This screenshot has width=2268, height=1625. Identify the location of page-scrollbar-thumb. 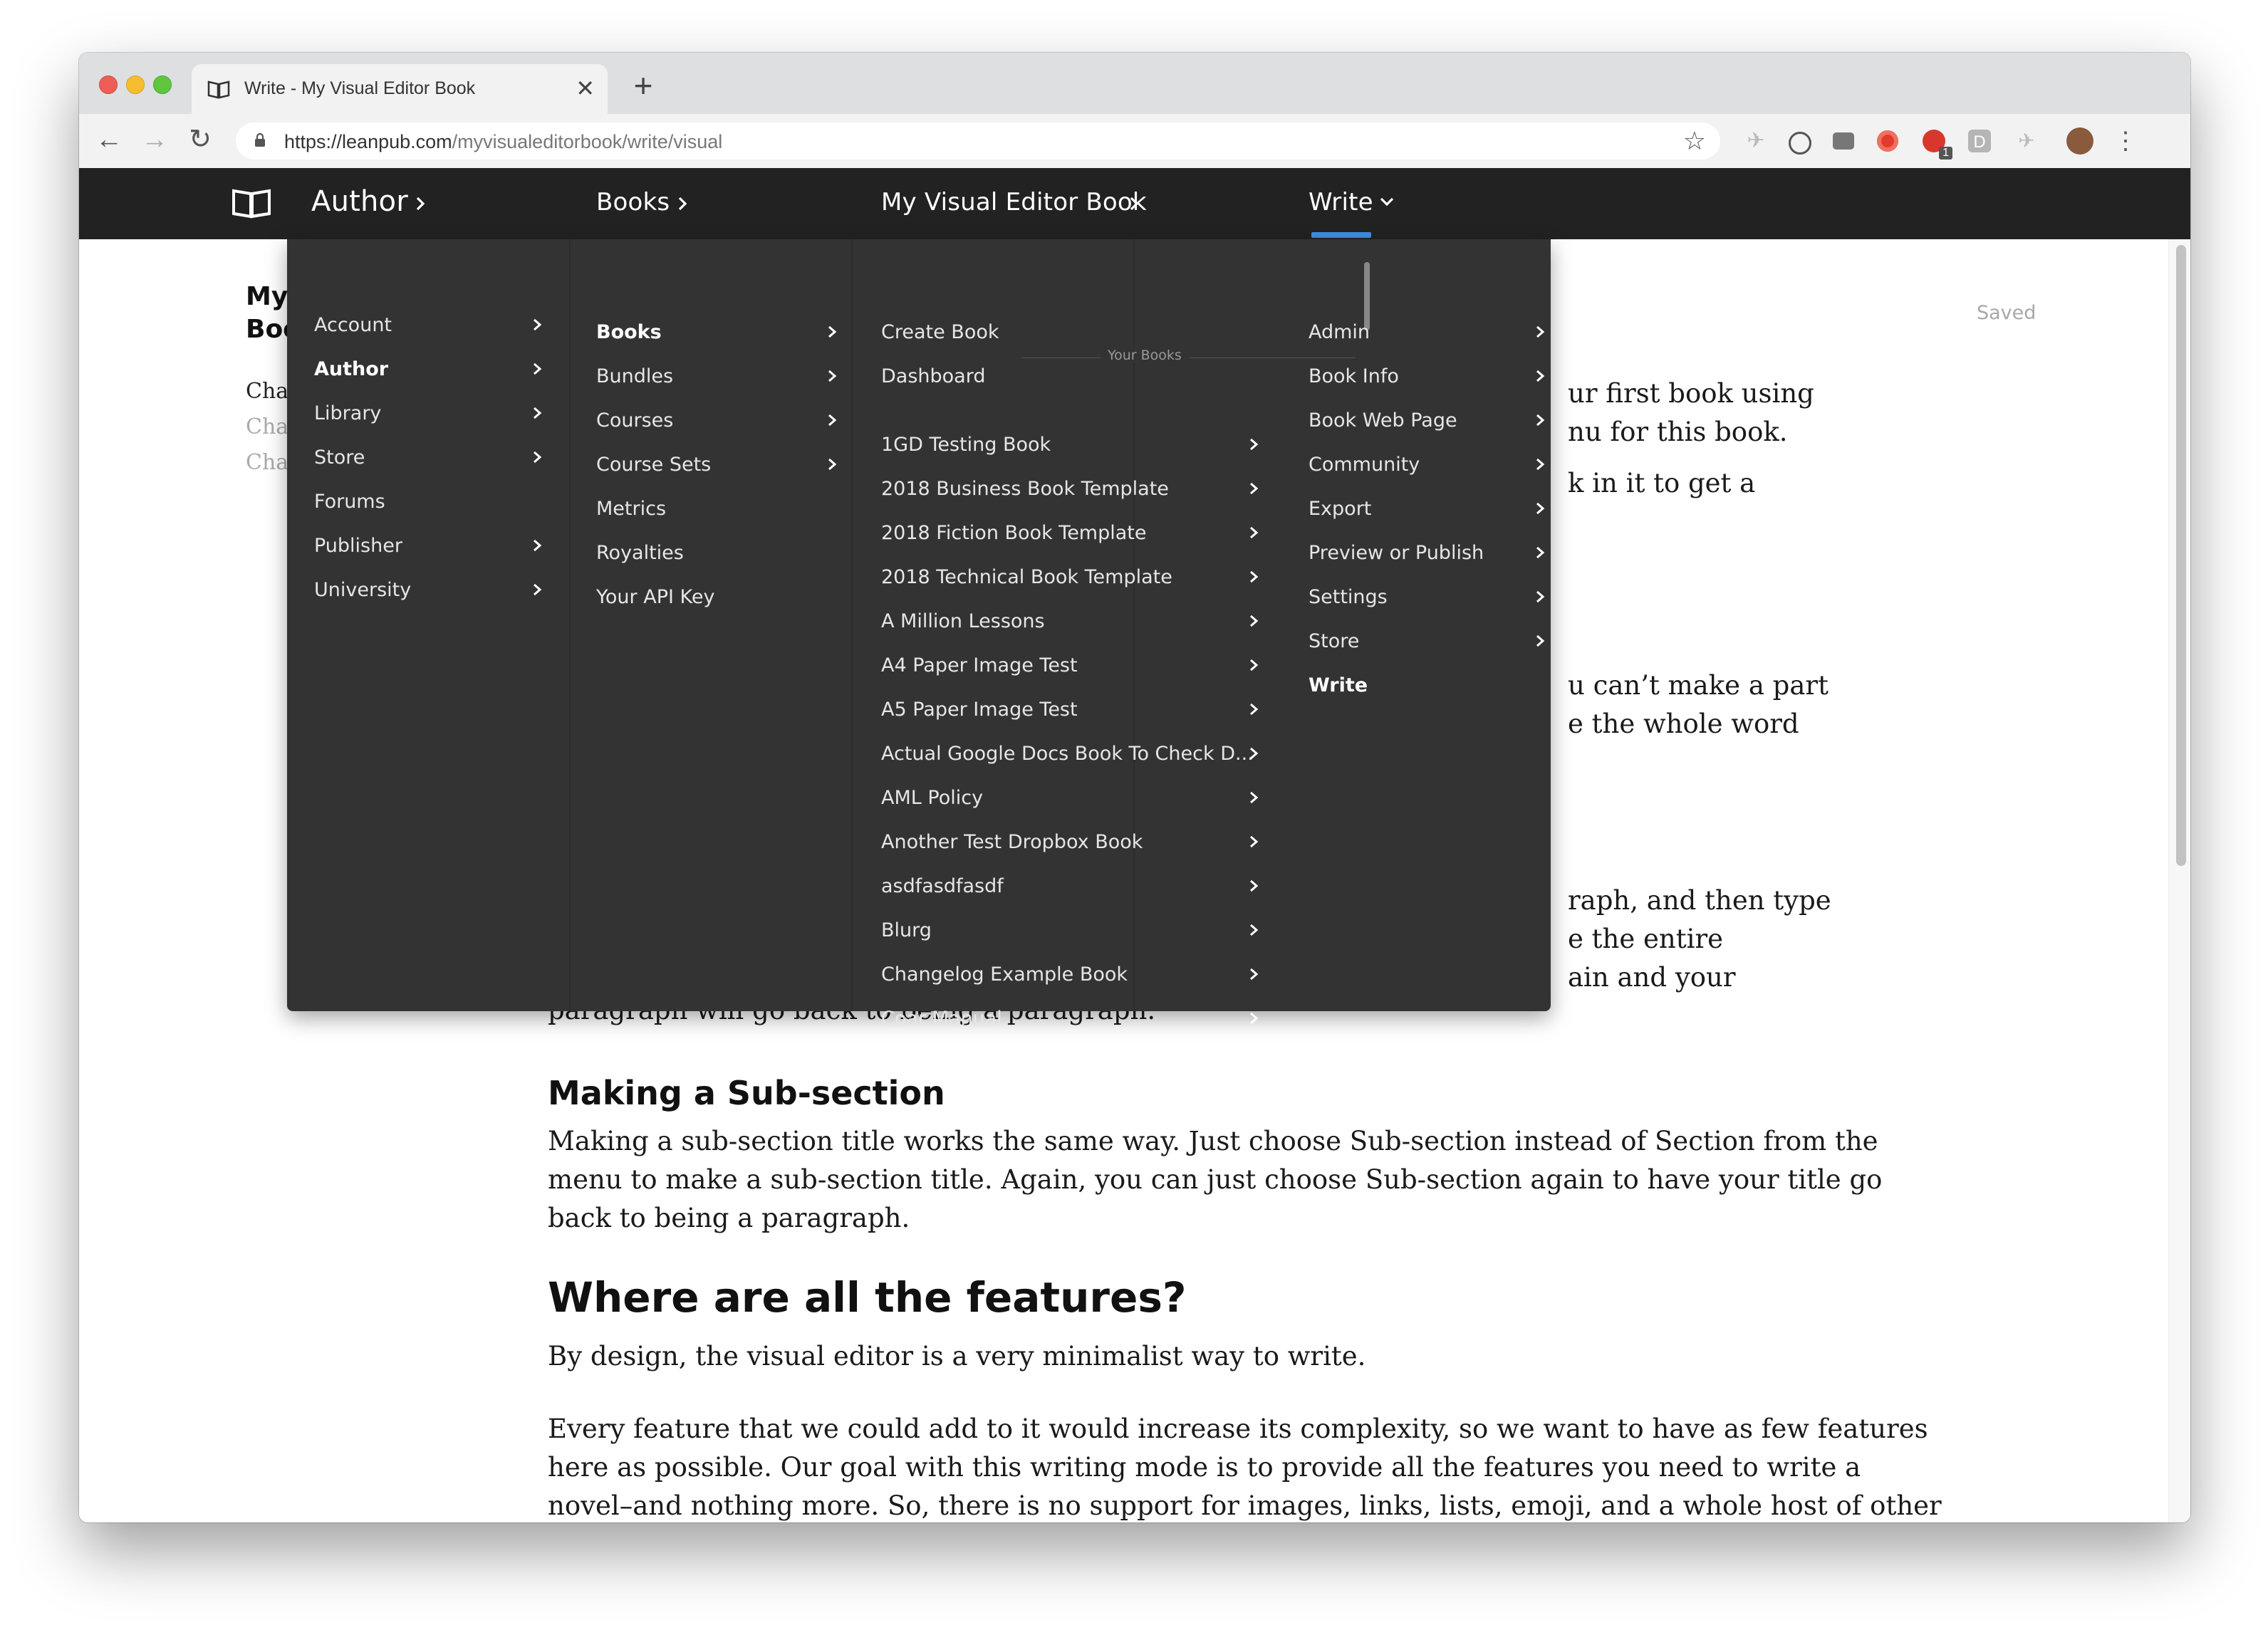
(2181, 555).